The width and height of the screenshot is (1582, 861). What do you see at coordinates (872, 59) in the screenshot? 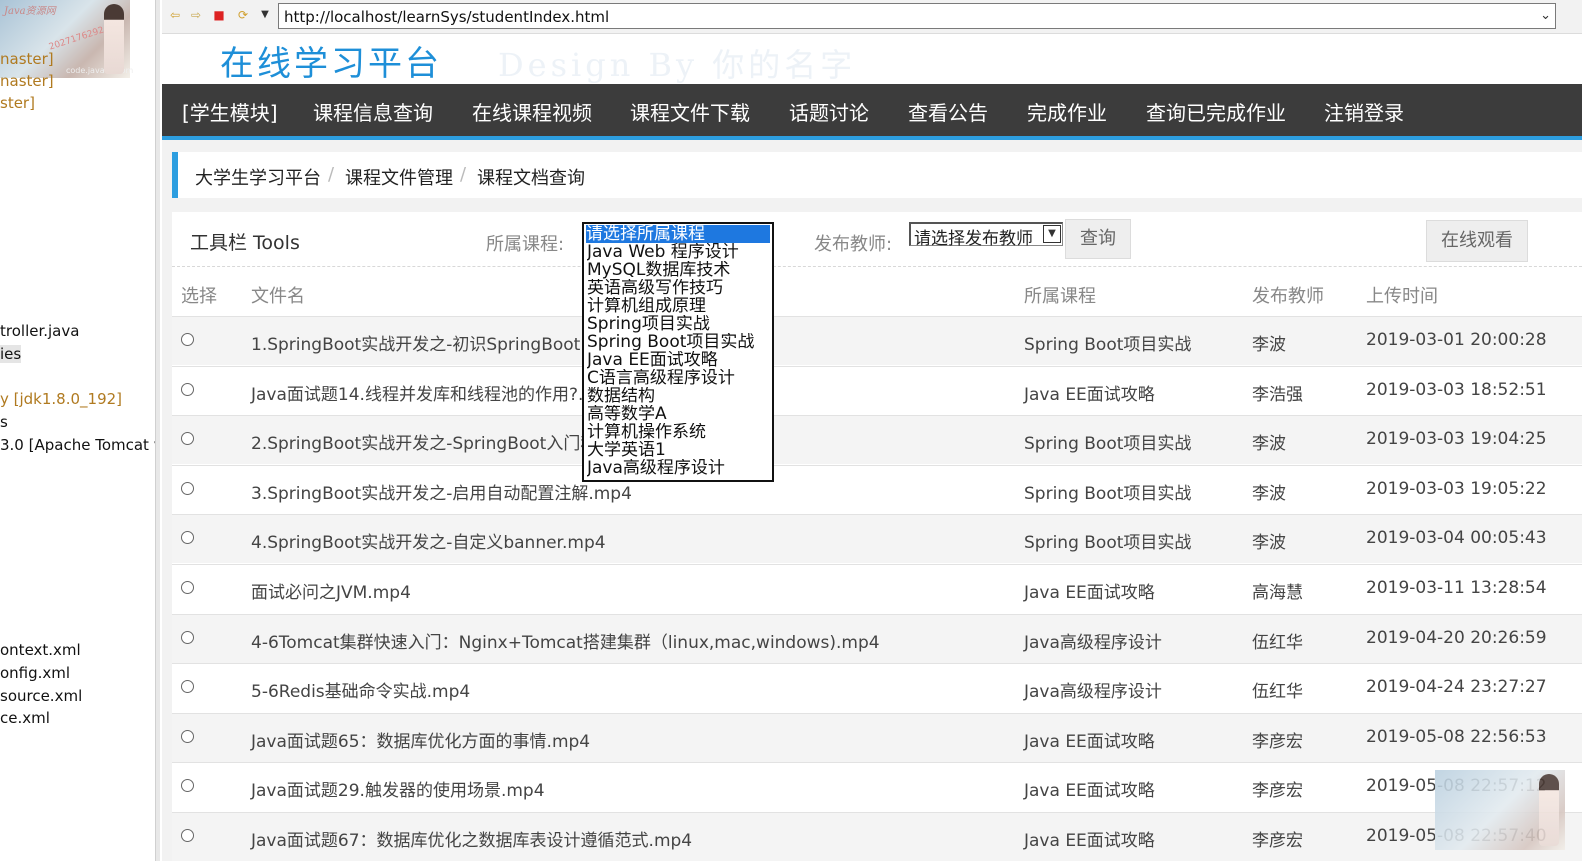
I see `site-header: 在线学习平台 Design By 你的名字` at bounding box center [872, 59].